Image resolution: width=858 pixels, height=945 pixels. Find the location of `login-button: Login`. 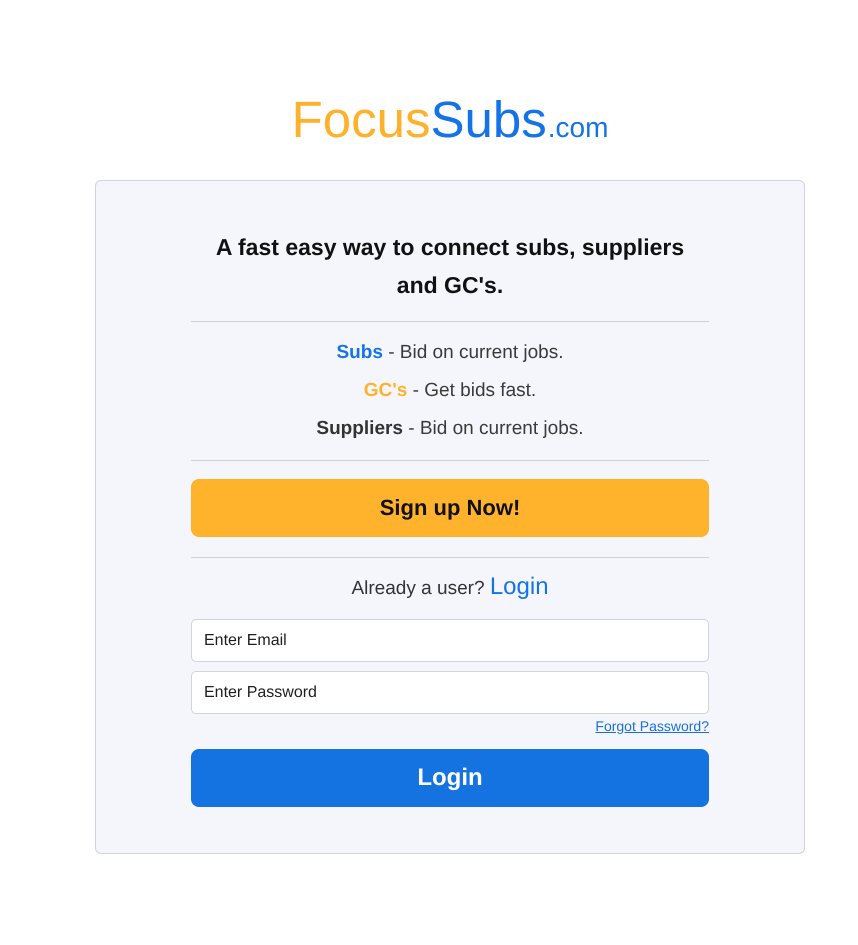

login-button: Login is located at coordinates (450, 778).